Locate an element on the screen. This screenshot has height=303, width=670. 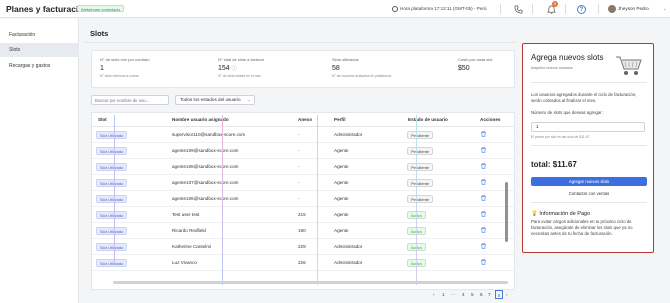
cell-user: Luz Vivanco is located at coordinates (184, 262).